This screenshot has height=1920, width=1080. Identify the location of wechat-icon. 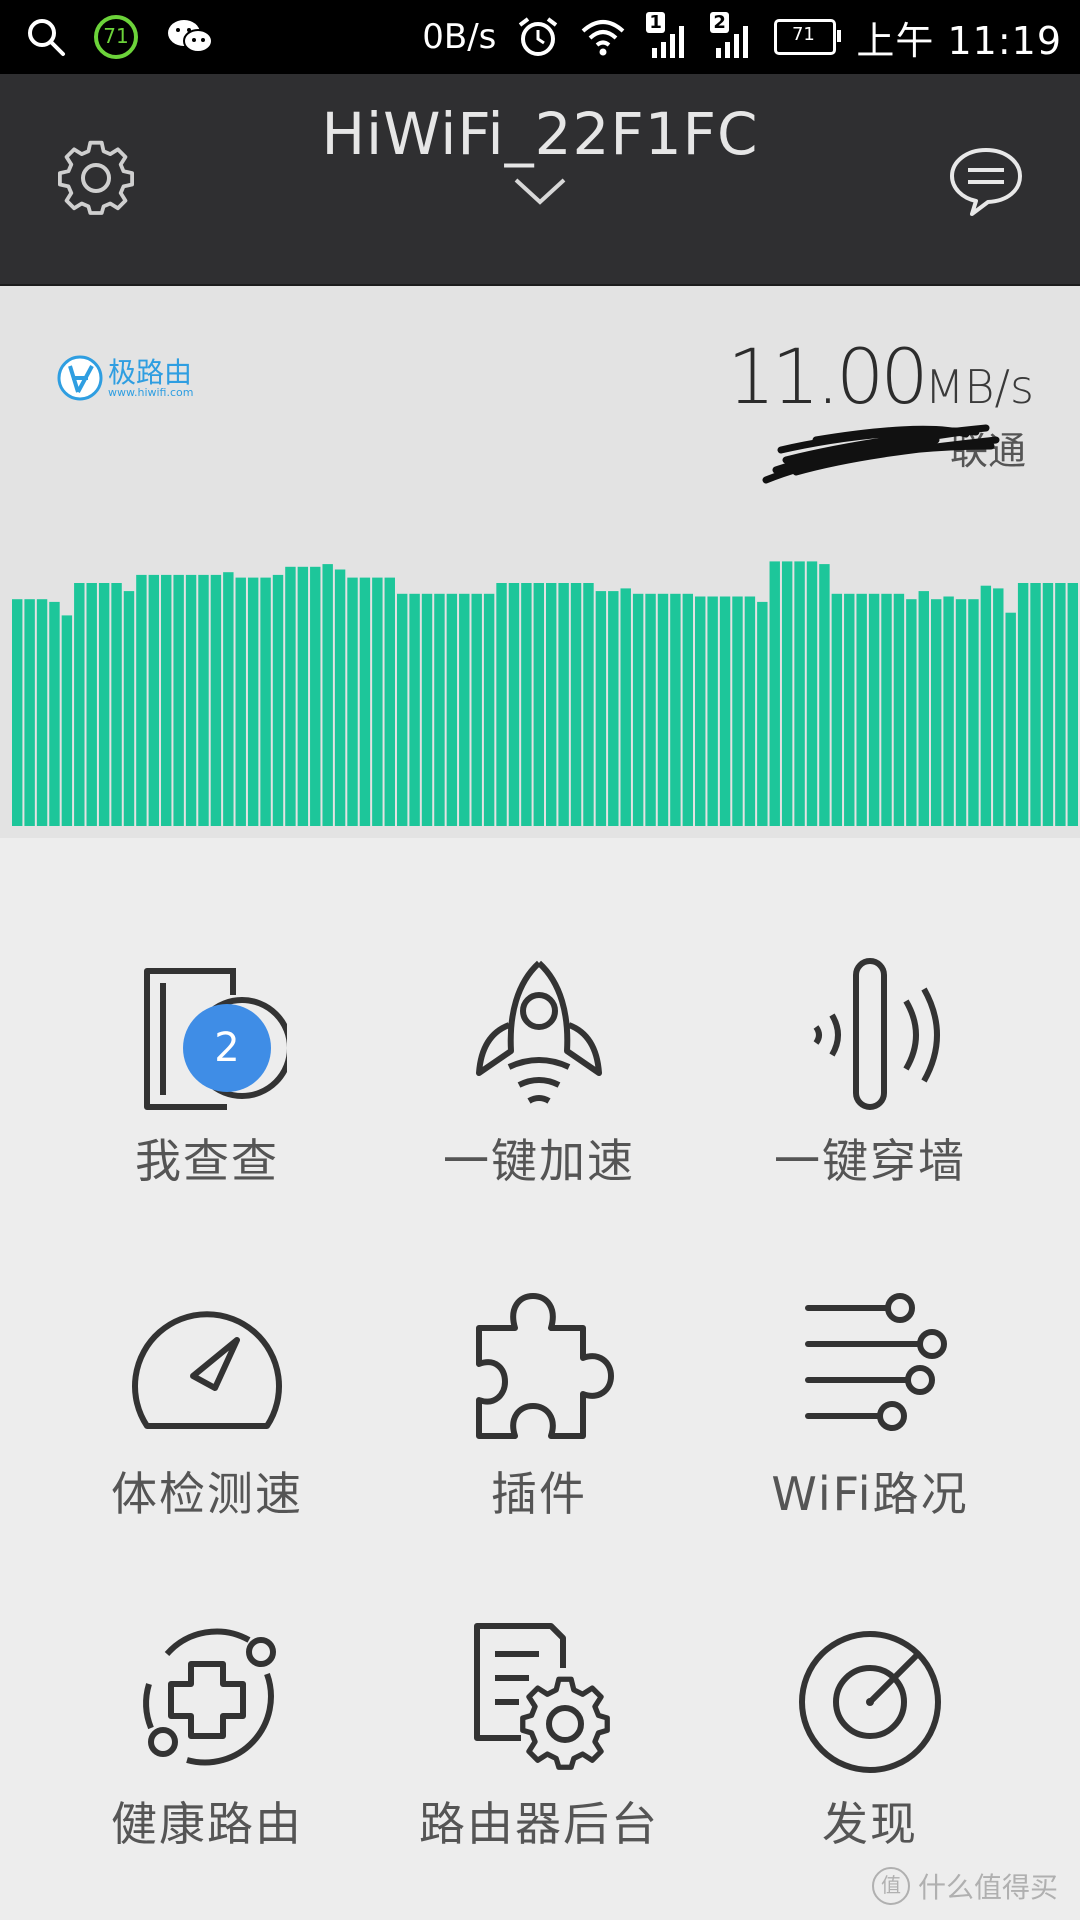
(190, 36).